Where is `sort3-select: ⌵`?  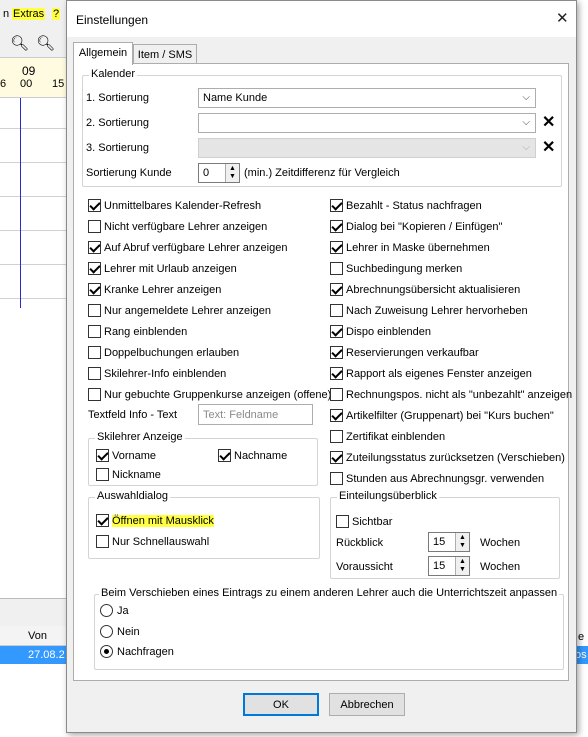 sort3-select: ⌵ is located at coordinates (367, 148).